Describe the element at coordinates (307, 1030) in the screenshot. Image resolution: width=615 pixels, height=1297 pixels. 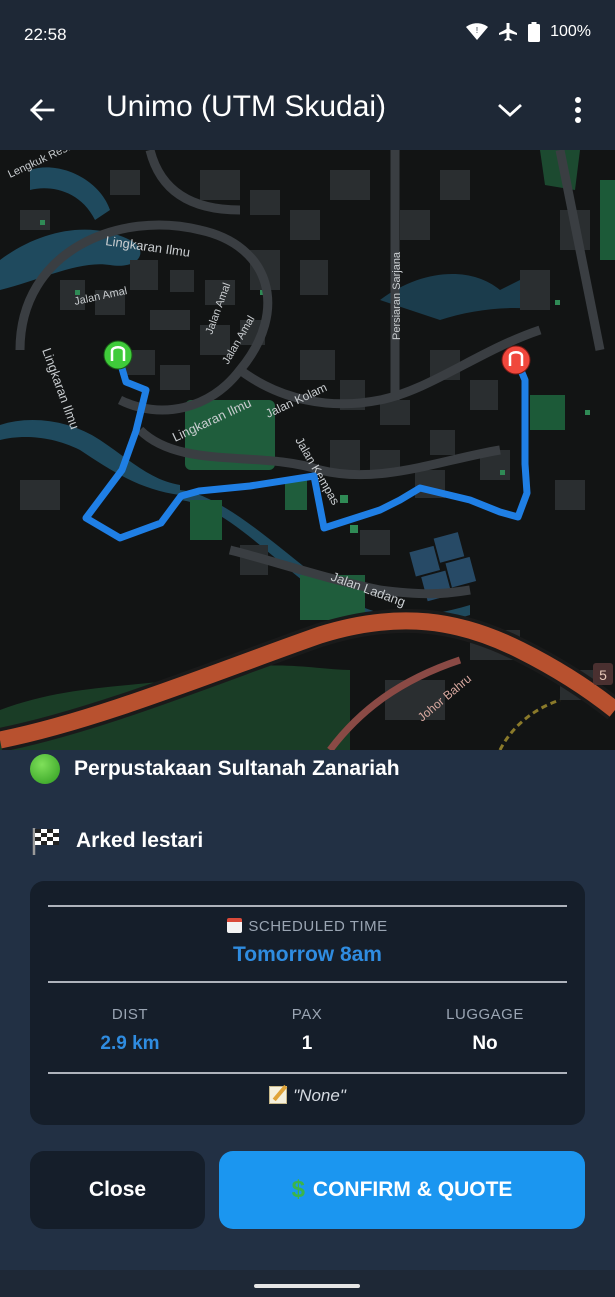
I see `pax-stat: PAX 1` at that location.